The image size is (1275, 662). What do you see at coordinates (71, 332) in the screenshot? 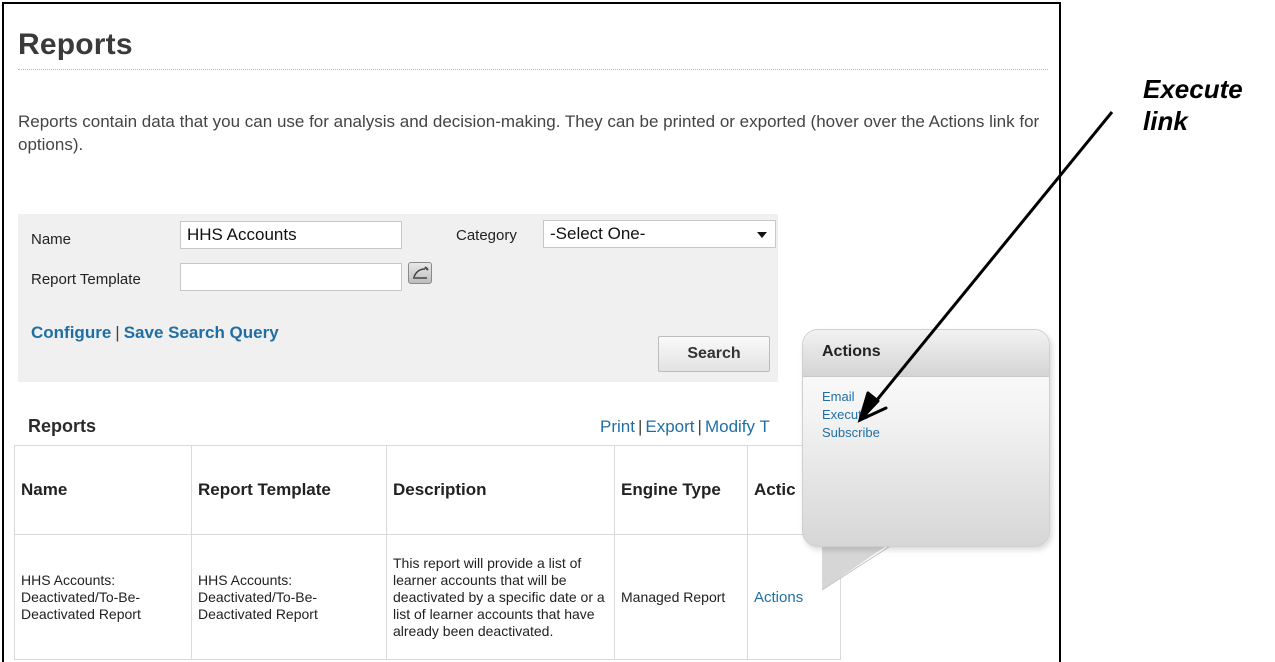
I see `configure-link: Configure` at bounding box center [71, 332].